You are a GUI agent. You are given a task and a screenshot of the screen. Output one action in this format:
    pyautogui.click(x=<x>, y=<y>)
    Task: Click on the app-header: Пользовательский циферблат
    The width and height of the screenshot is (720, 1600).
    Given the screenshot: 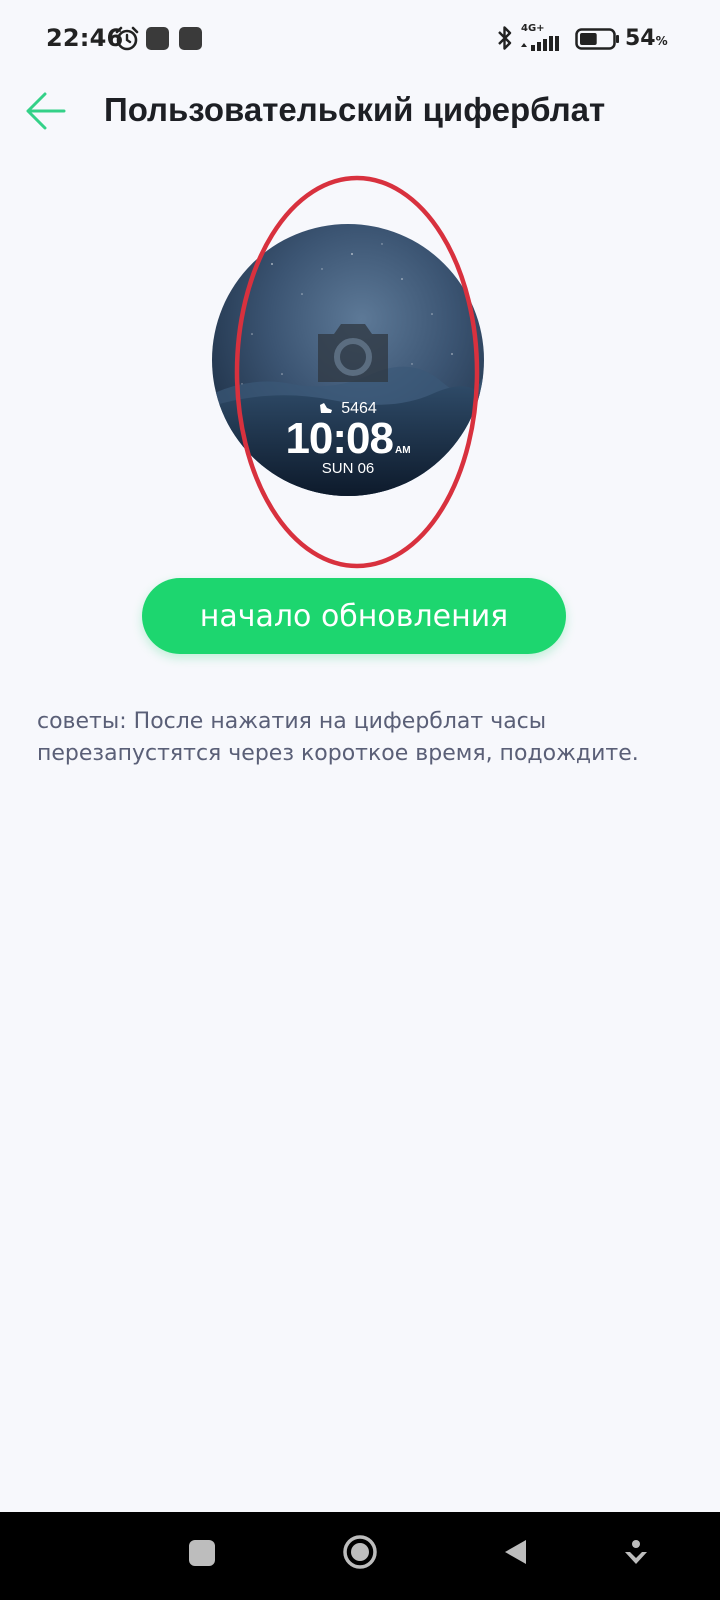 What is the action you would take?
    pyautogui.click(x=360, y=115)
    